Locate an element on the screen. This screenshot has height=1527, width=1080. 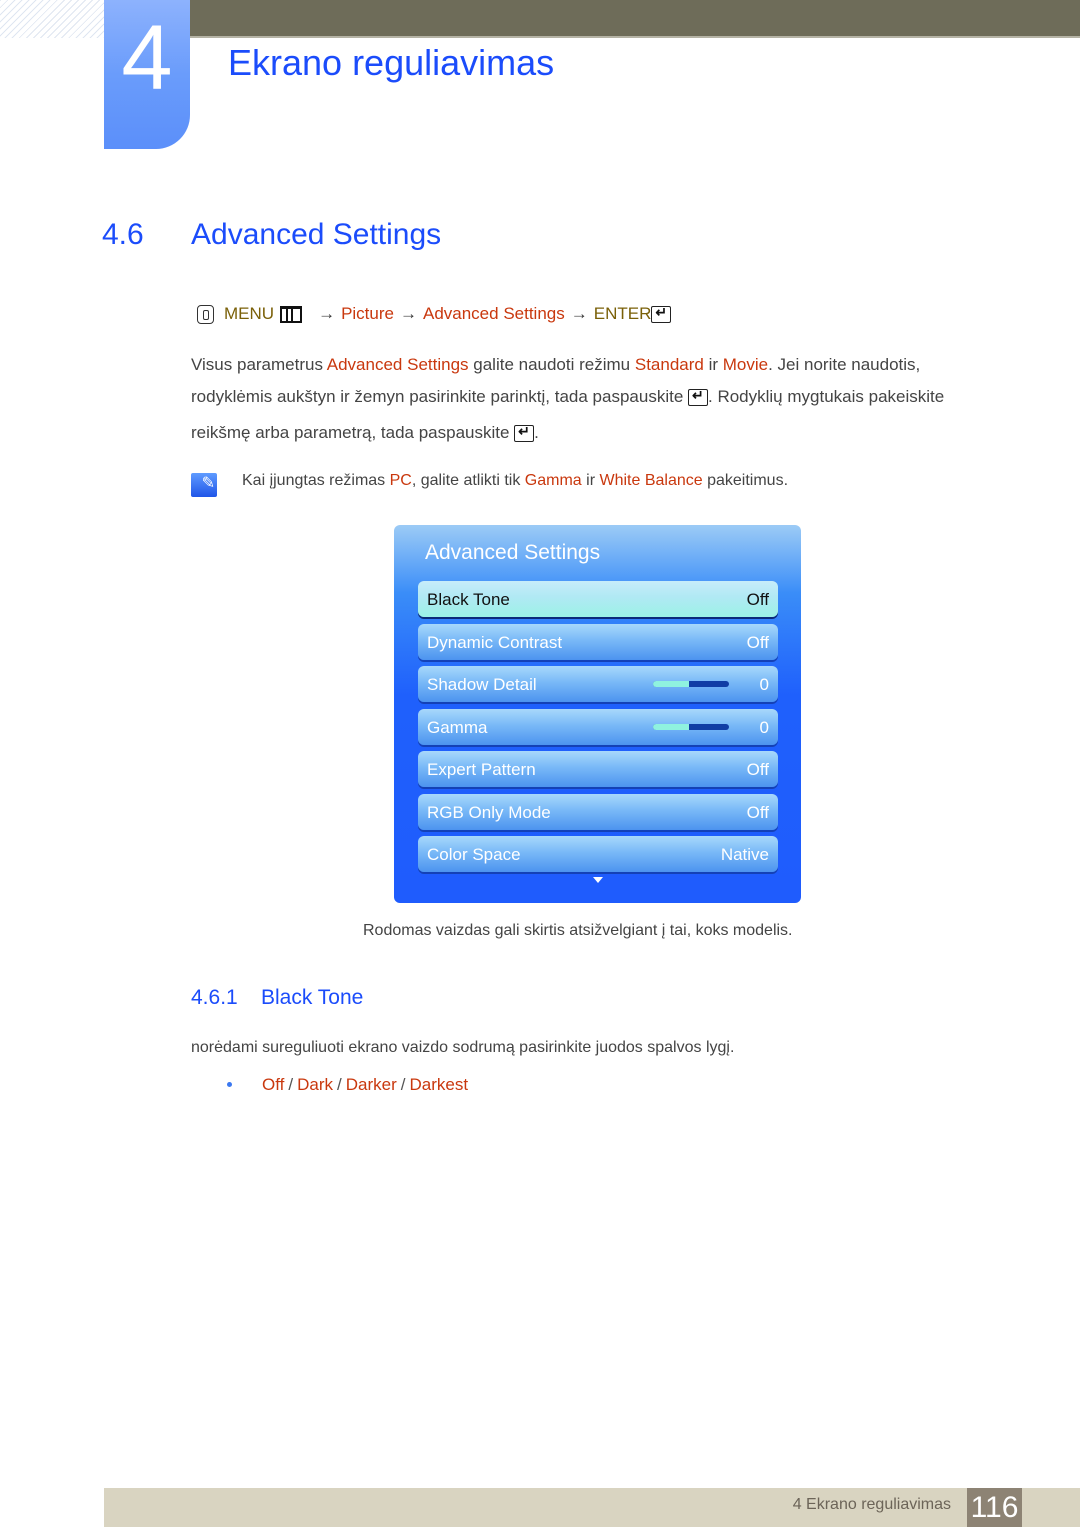
footer-chapter: 4 Ekrano reguliavimas is located at coordinates (871, 1504).